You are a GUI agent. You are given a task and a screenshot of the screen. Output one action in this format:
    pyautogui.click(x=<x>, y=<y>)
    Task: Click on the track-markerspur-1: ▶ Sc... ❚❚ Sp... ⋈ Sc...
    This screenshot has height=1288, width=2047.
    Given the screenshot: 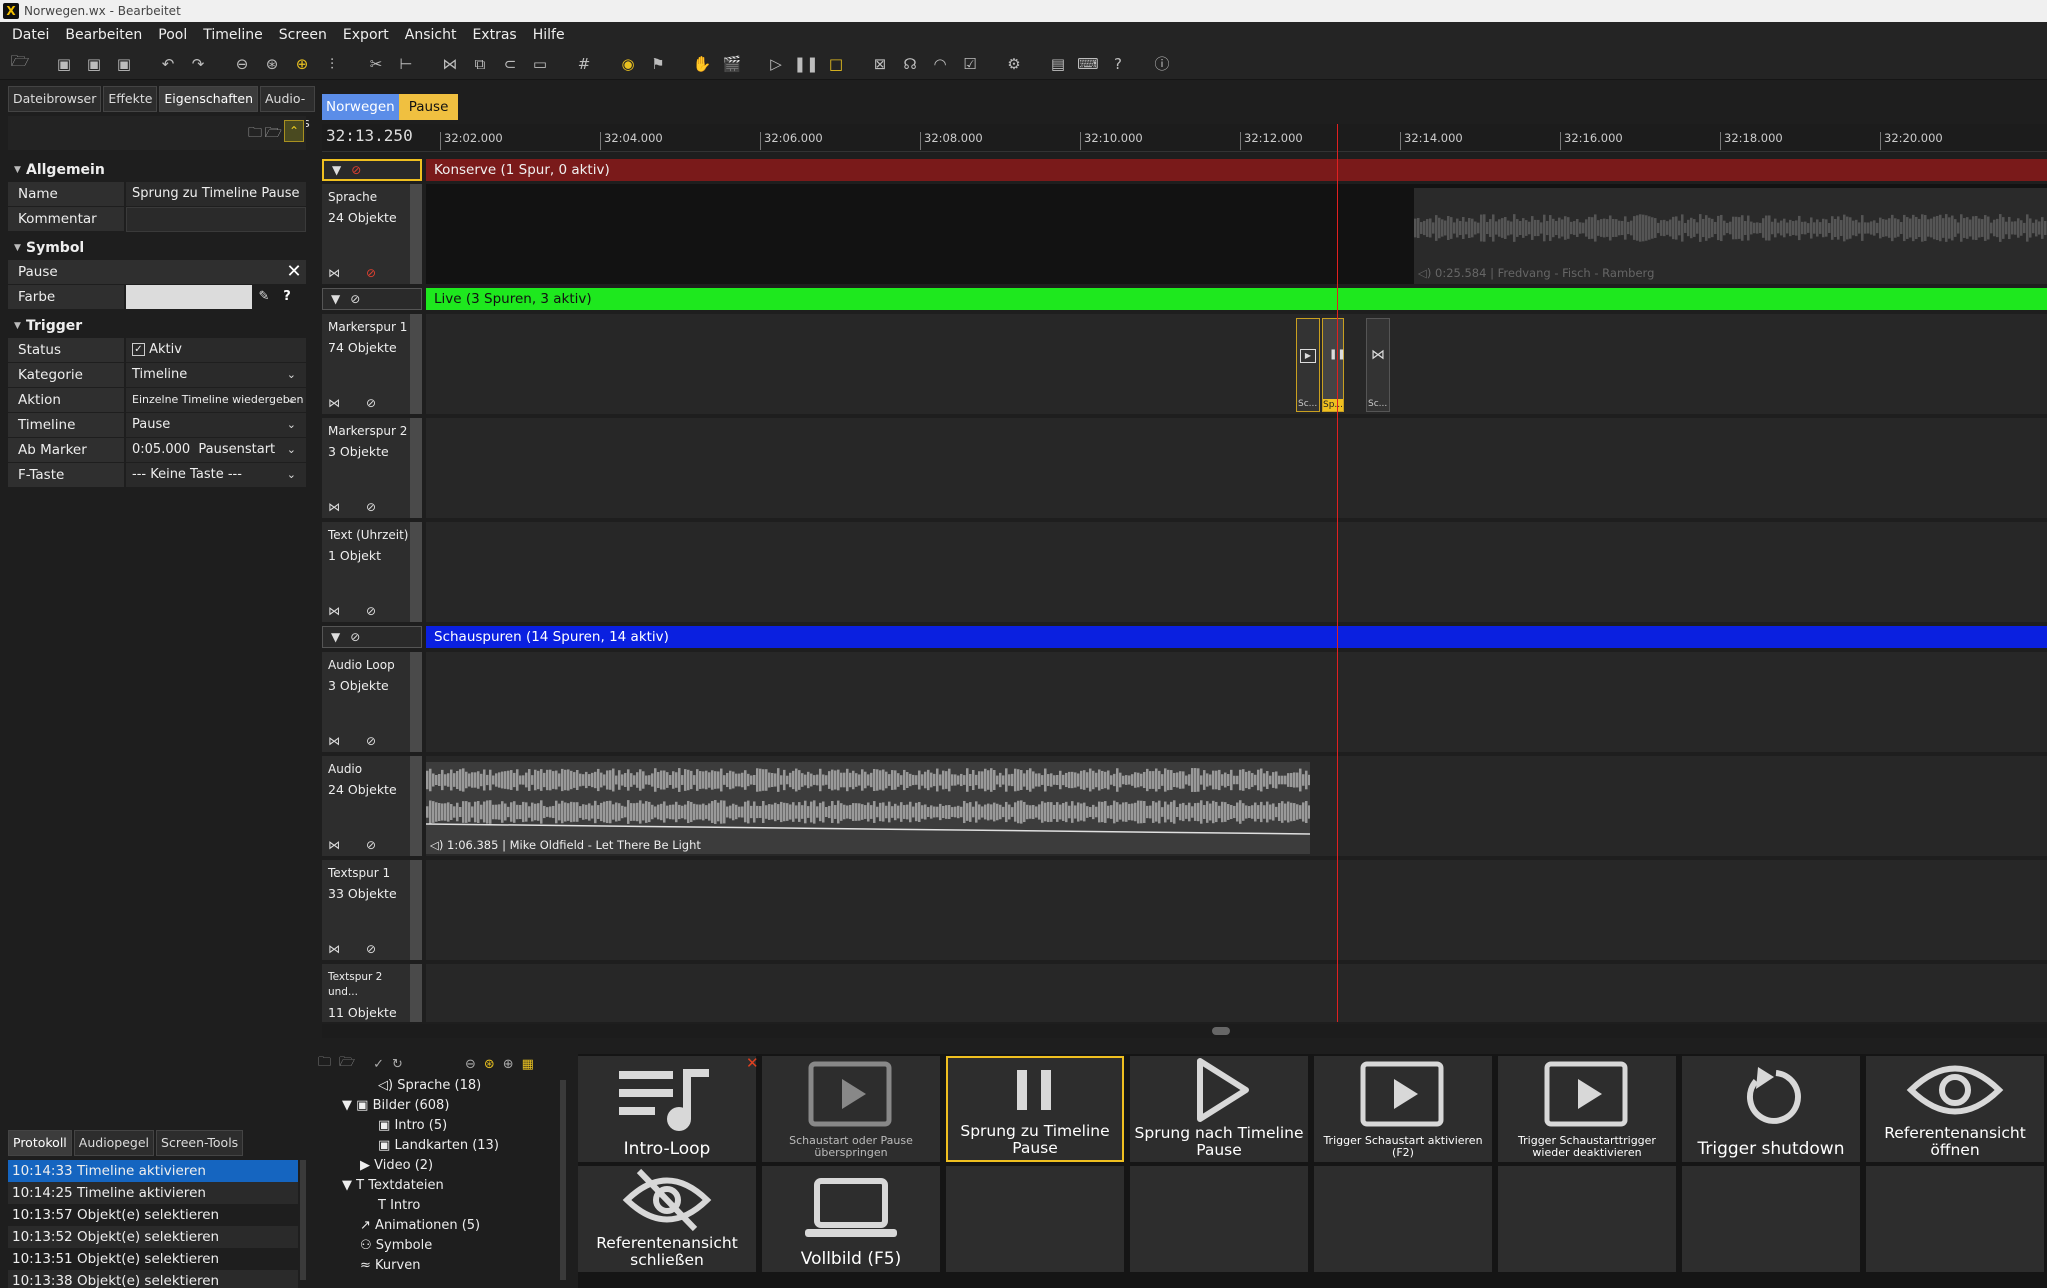 What is the action you would take?
    pyautogui.click(x=1236, y=364)
    